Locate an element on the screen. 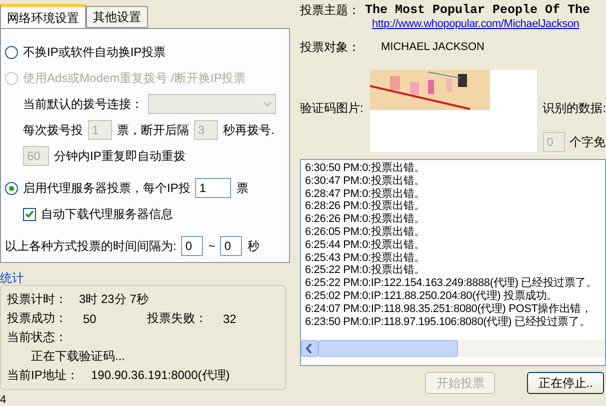 The width and height of the screenshot is (606, 406). success-label: 投票成功： is located at coordinates (37, 318).